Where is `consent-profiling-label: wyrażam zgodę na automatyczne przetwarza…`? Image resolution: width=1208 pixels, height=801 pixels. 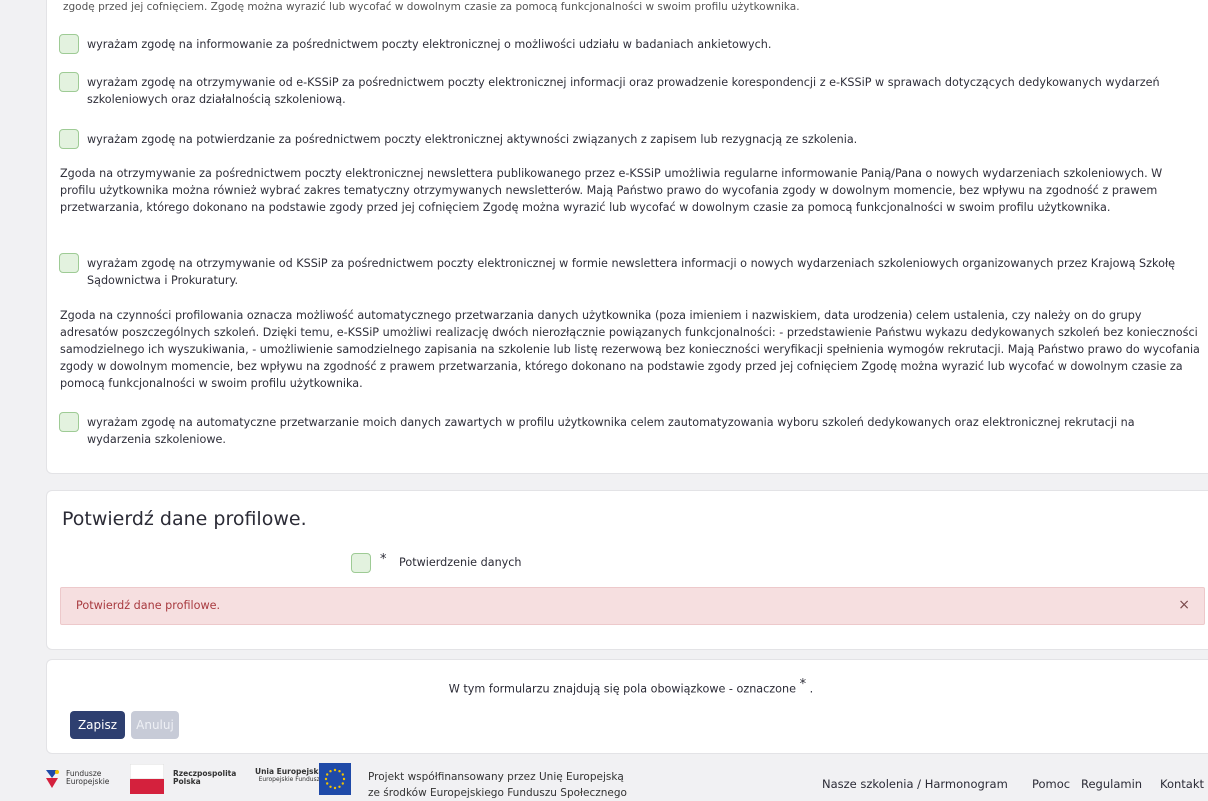 consent-profiling-label: wyrażam zgodę na automatyczne przetwarza… is located at coordinates (611, 431).